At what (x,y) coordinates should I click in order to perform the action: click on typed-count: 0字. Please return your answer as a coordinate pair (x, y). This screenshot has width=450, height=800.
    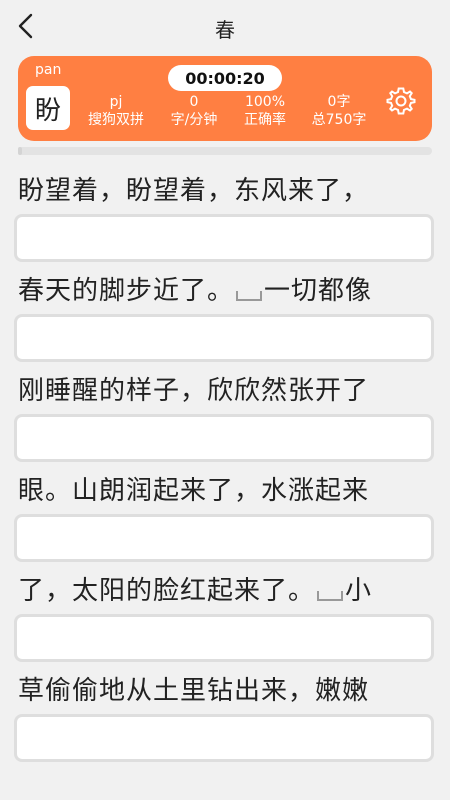
    Looking at the image, I should click on (339, 102).